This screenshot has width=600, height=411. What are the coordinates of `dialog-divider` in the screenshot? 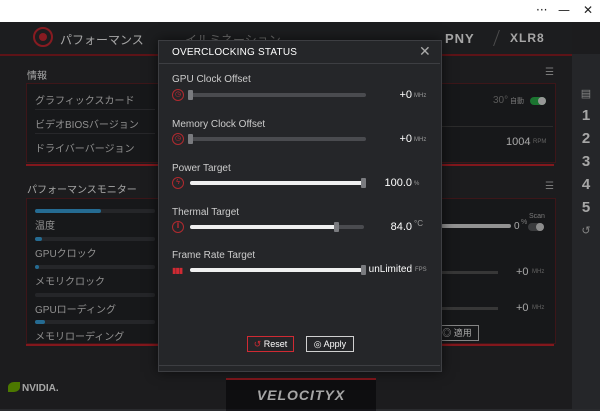 It's located at (299, 63).